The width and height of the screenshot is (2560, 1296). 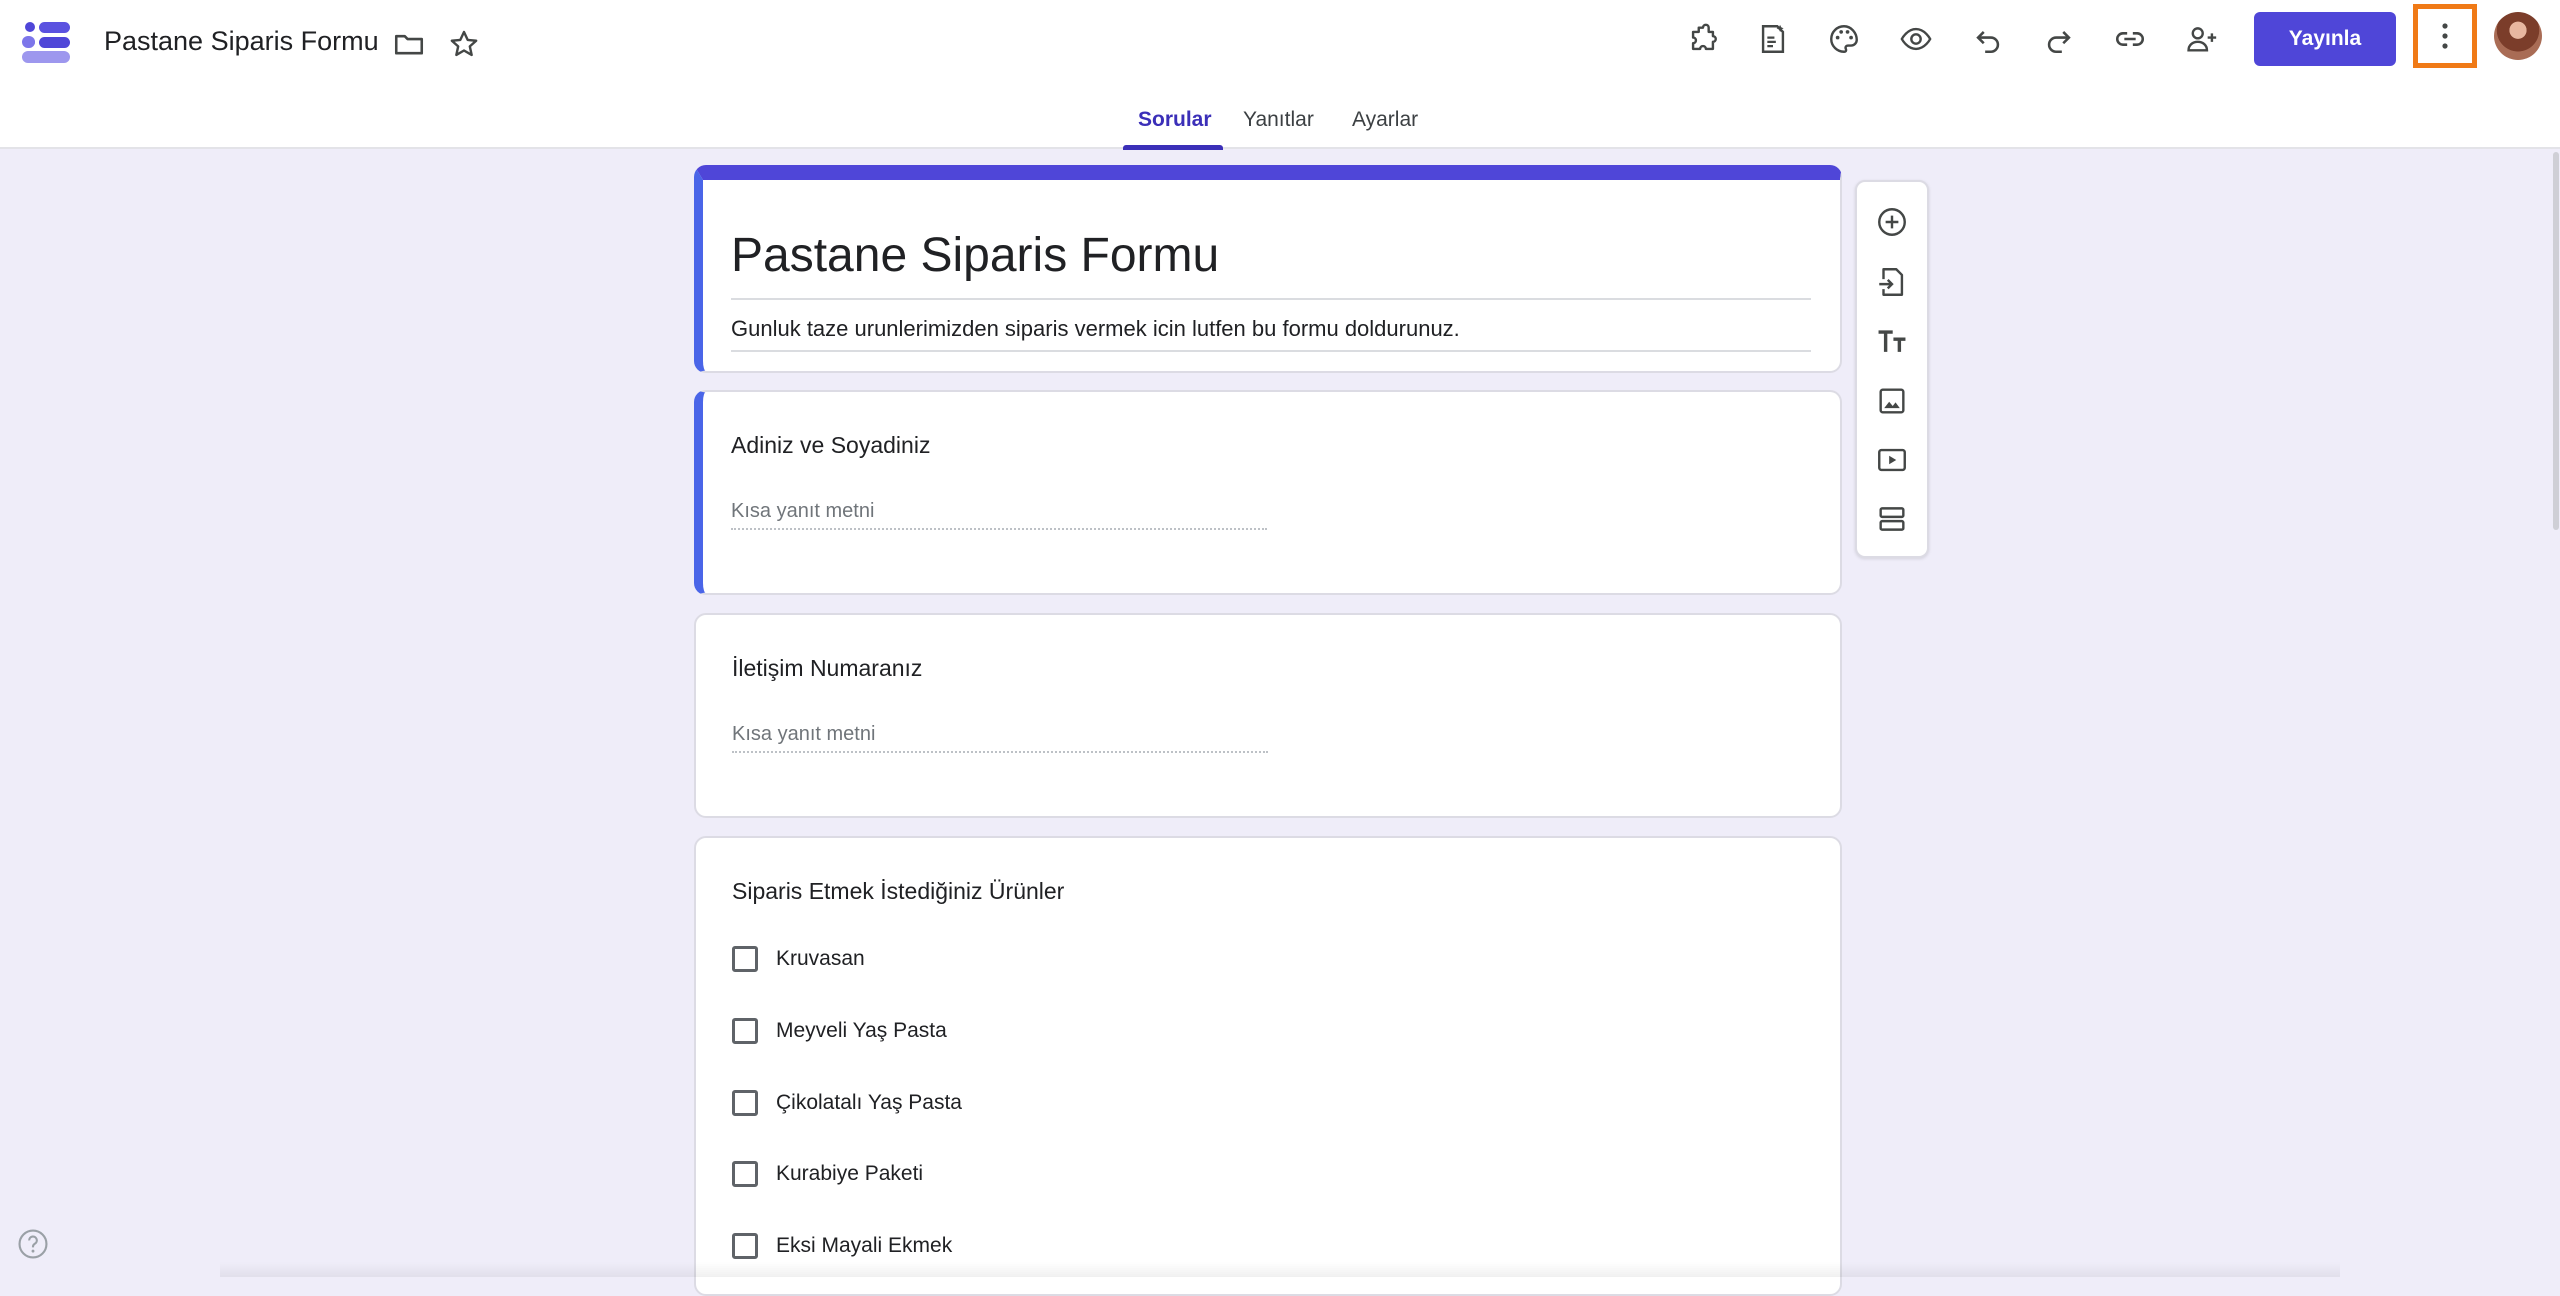 I want to click on tab-questions: Sorular, so click(x=1175, y=120).